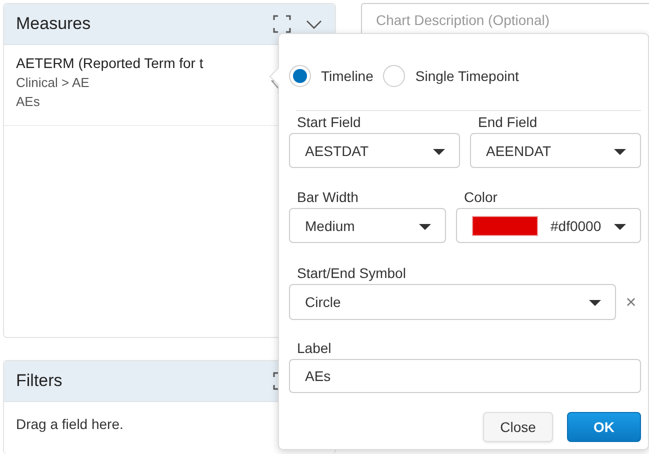  Describe the element at coordinates (367, 225) in the screenshot. I see `bar-width-dropdown: Medium` at that location.